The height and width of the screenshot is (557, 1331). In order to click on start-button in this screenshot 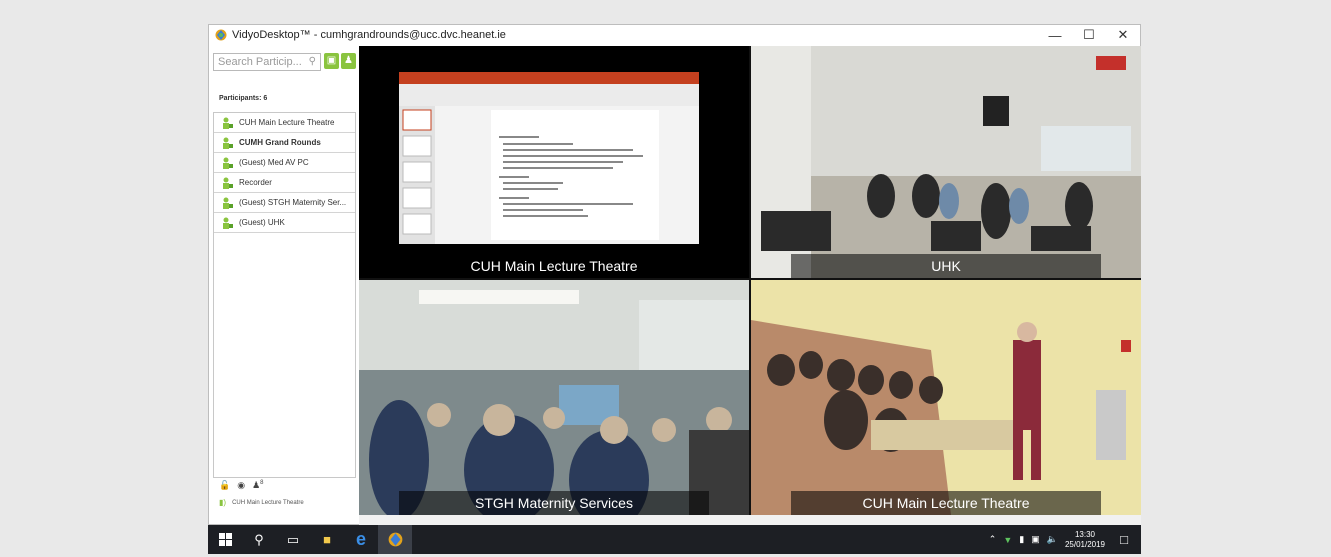, I will do `click(225, 539)`.